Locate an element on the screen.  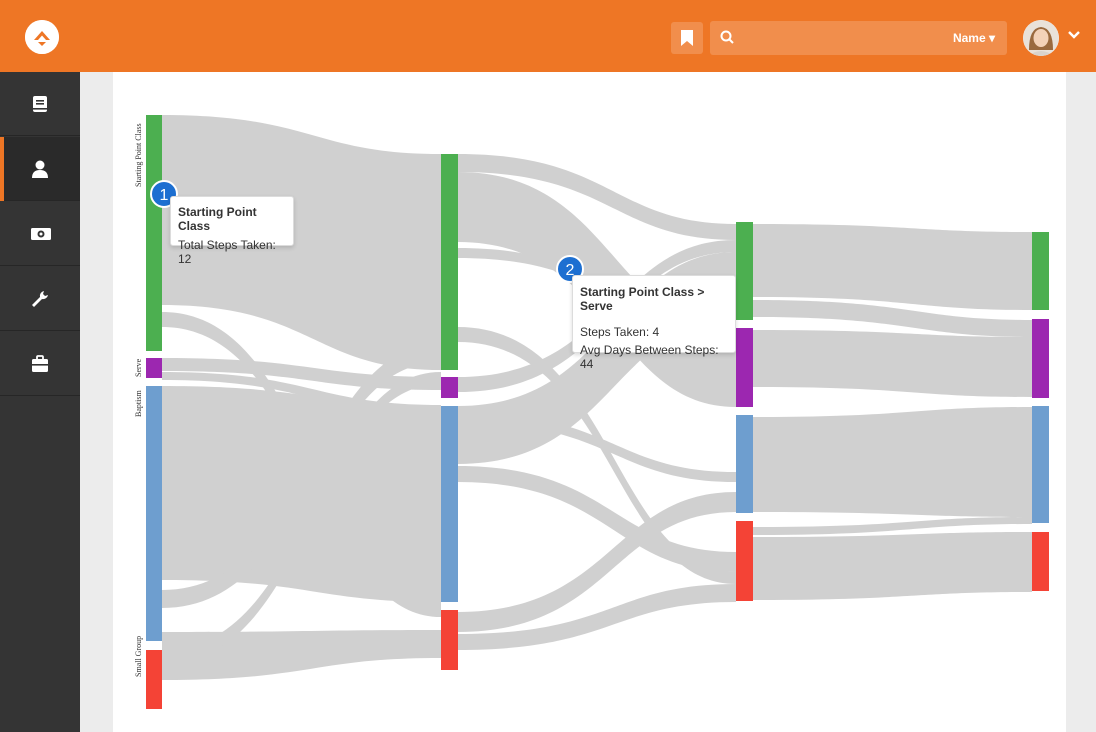
node-small-group-c4 is located at coordinates (1040, 561).